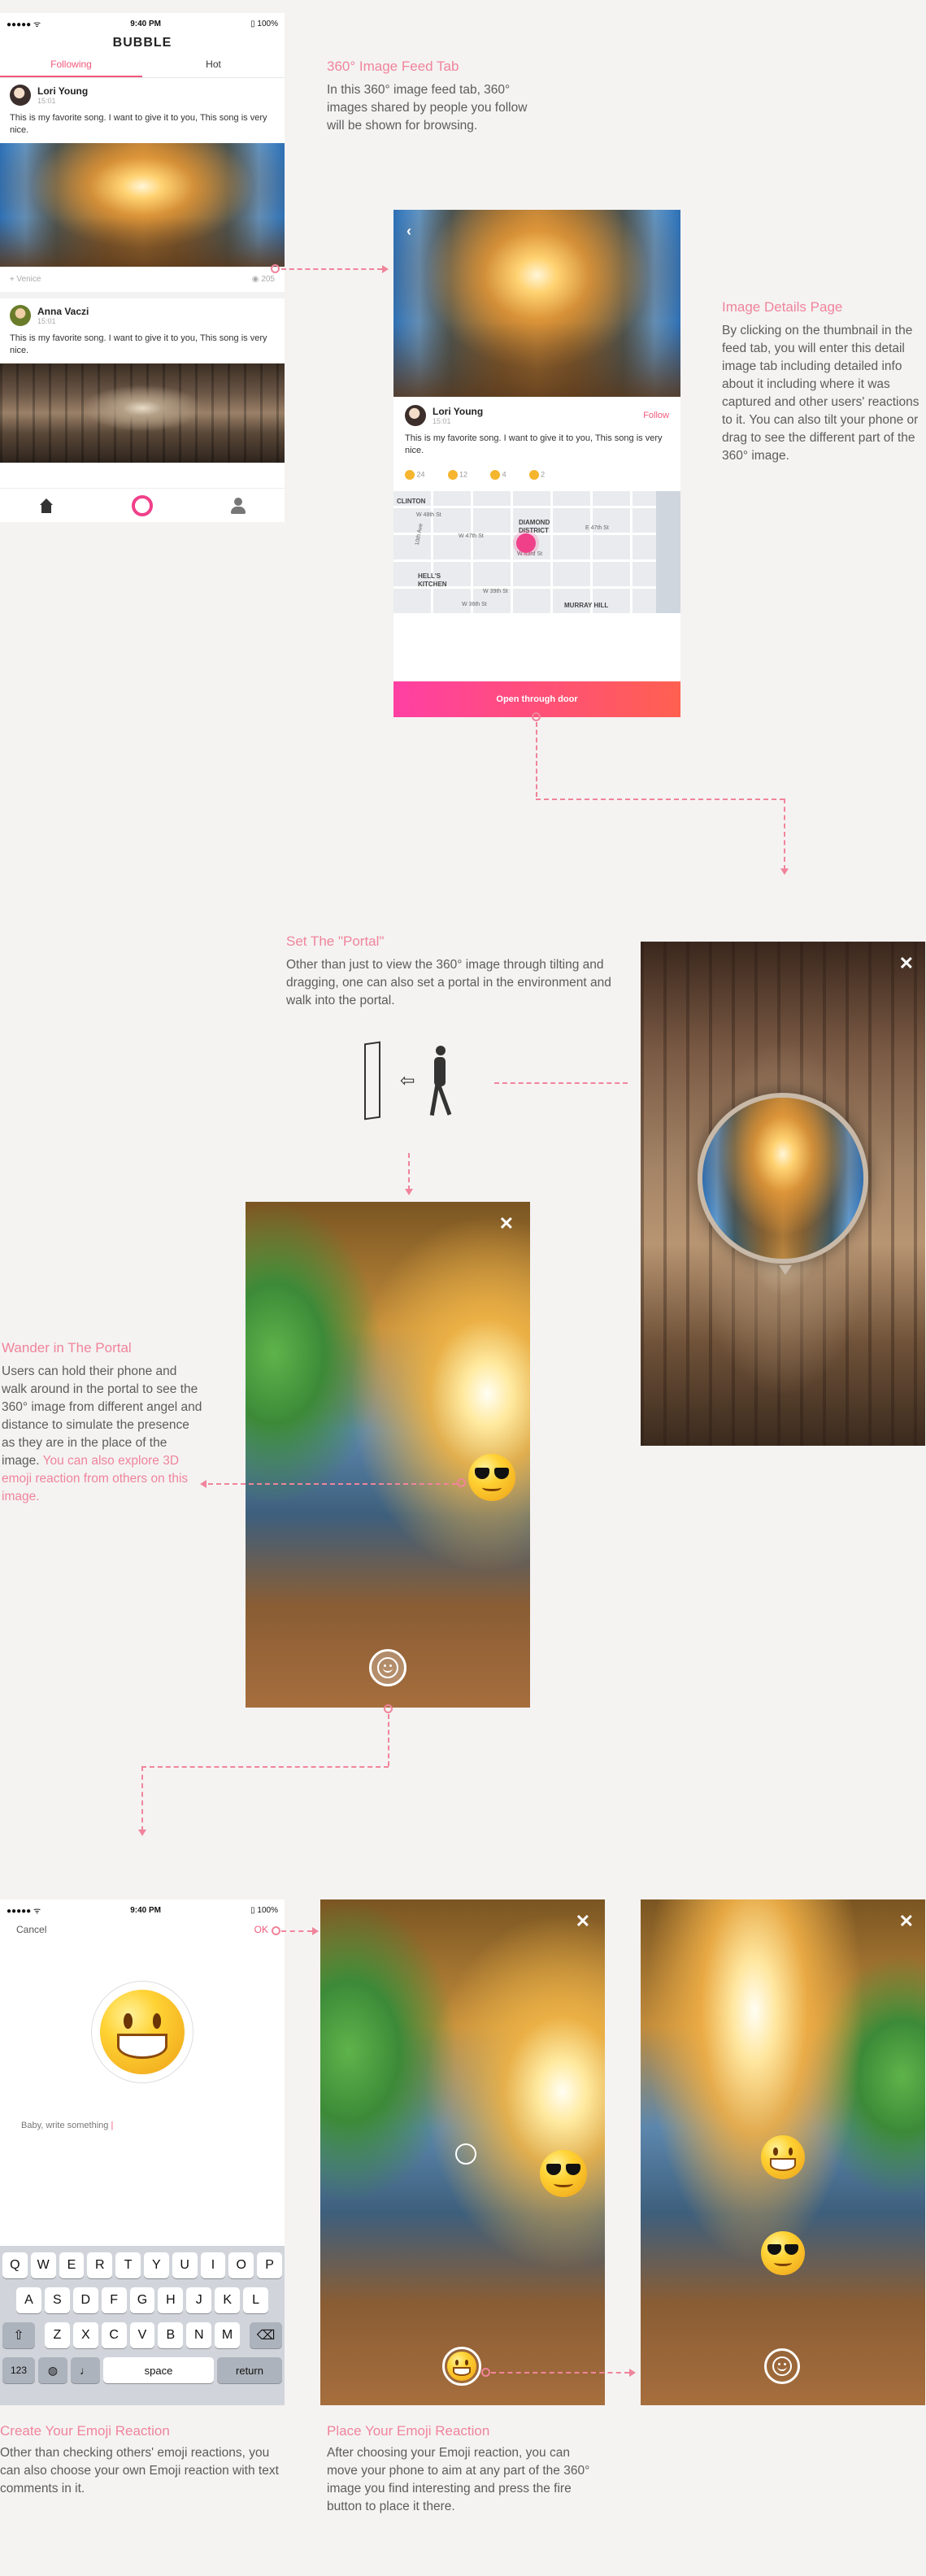 The image size is (926, 2576). Describe the element at coordinates (241, 2265) in the screenshot. I see `key: O` at that location.